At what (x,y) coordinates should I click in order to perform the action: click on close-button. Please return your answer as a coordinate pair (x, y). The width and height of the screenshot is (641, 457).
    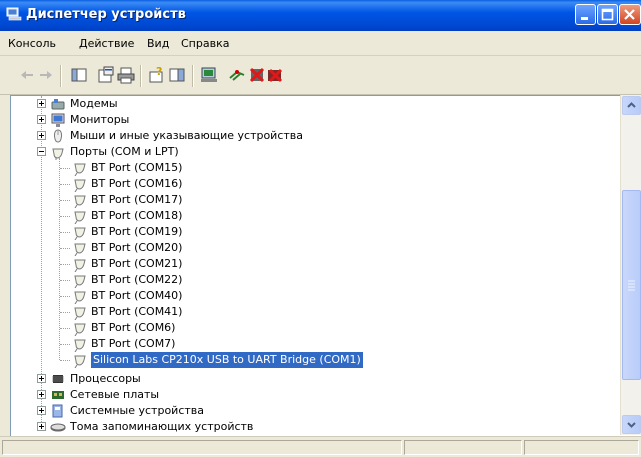
    Looking at the image, I should click on (630, 14).